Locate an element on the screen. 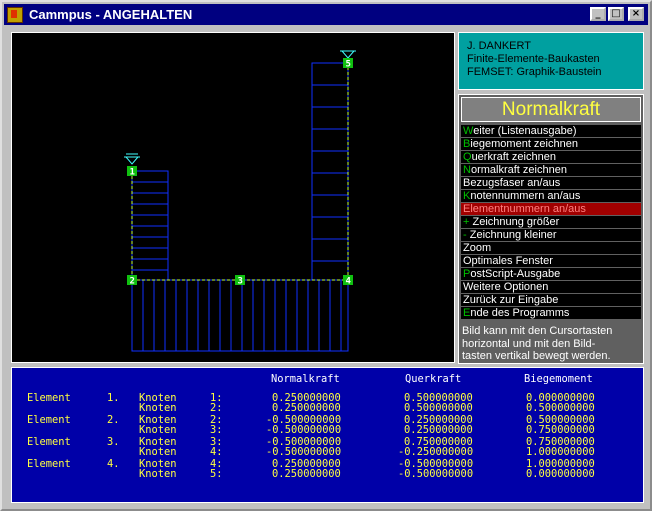 The image size is (652, 511). knoten-number: 3: is located at coordinates (216, 430).